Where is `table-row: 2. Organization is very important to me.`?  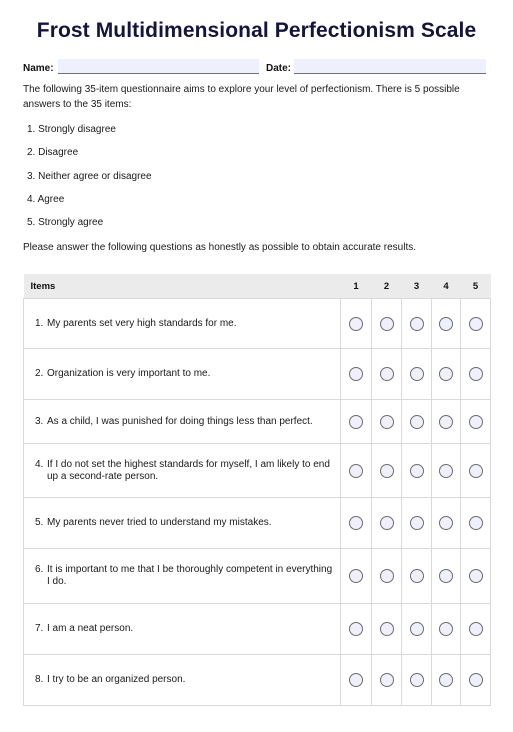
table-row: 2. Organization is very important to me. is located at coordinates (257, 374).